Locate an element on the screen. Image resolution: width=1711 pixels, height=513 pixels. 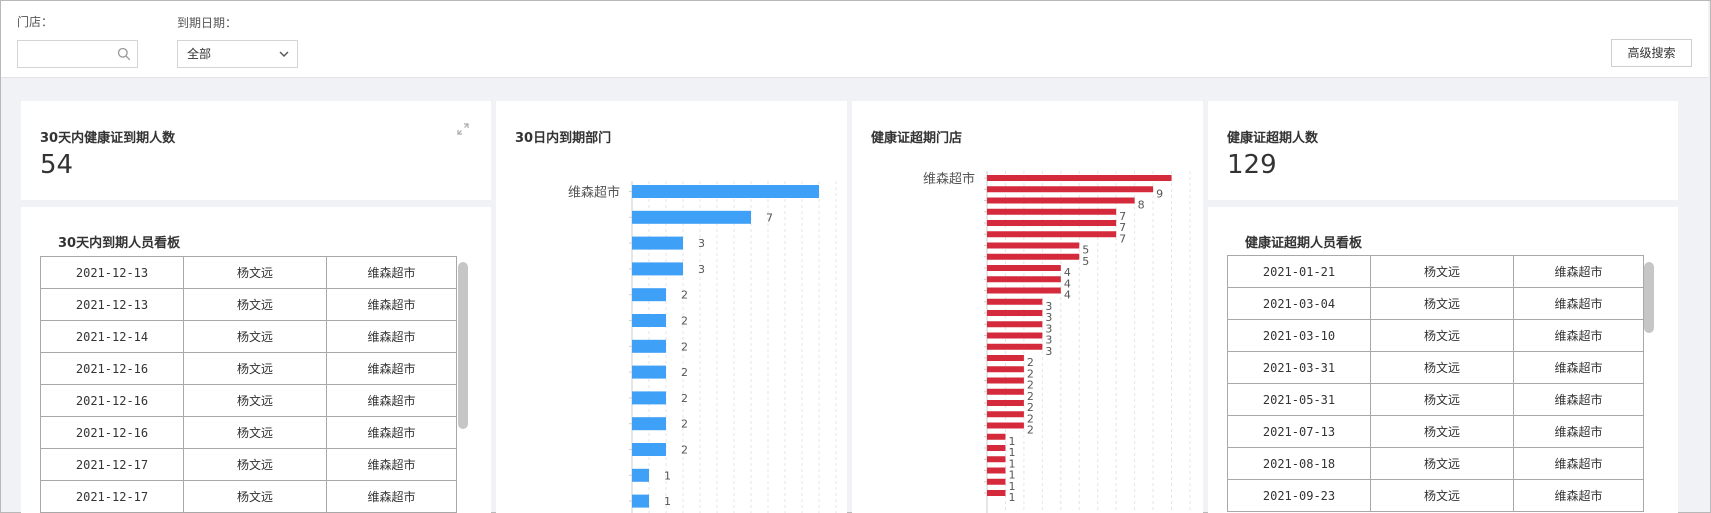
date-cell: 2021-08-18 is located at coordinates (1299, 463).